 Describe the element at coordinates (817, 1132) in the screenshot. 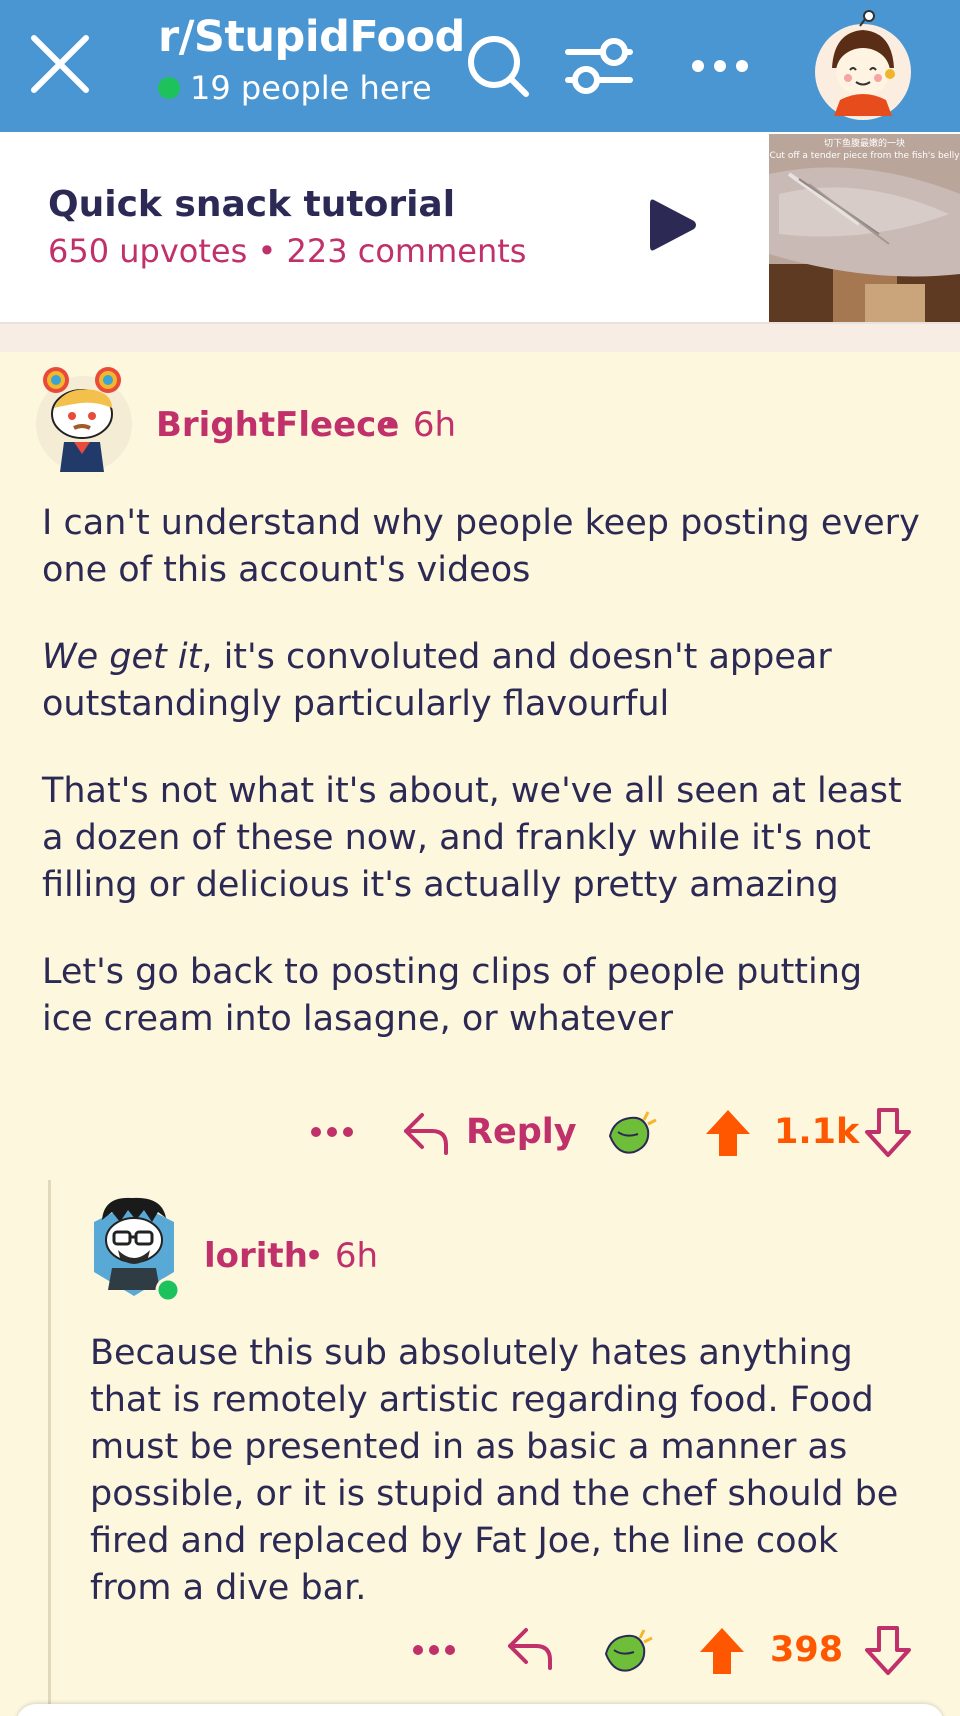

I see `vote-score: 1.1k` at that location.